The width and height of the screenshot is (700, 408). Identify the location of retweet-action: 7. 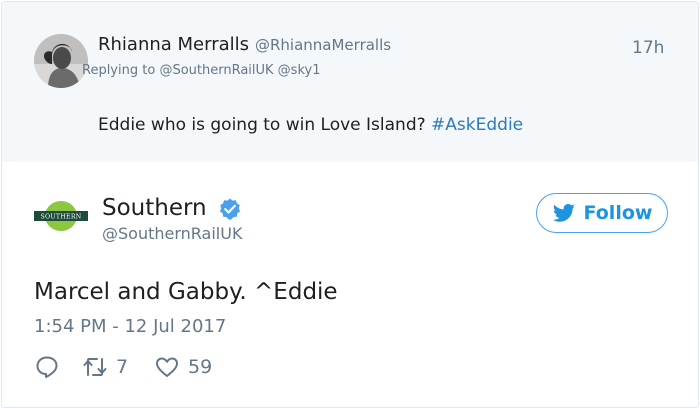
(105, 367).